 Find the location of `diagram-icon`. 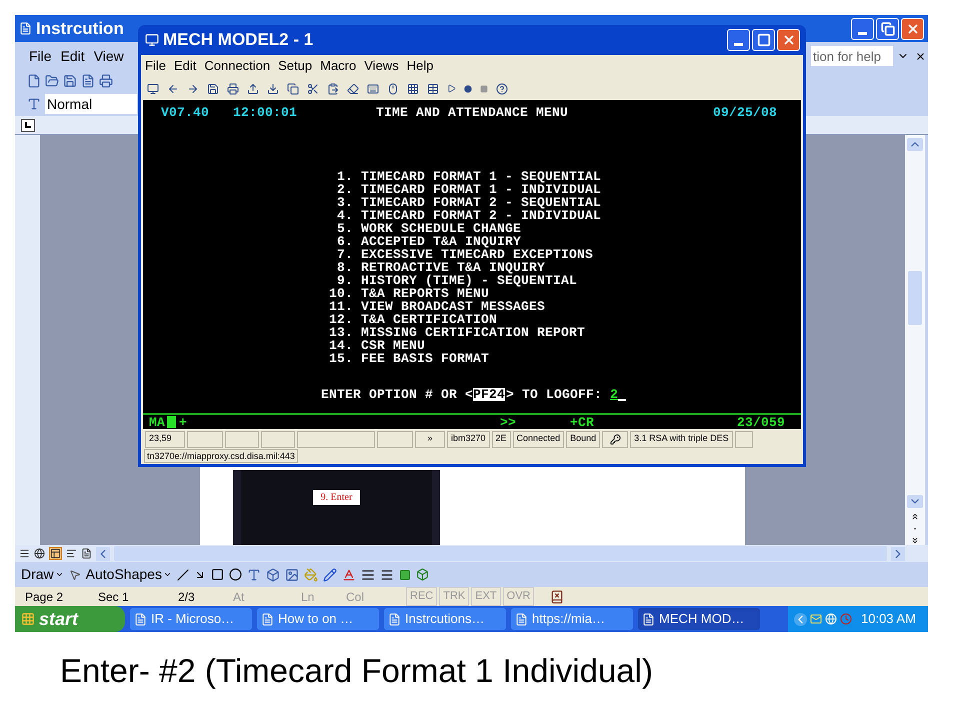

diagram-icon is located at coordinates (273, 575).